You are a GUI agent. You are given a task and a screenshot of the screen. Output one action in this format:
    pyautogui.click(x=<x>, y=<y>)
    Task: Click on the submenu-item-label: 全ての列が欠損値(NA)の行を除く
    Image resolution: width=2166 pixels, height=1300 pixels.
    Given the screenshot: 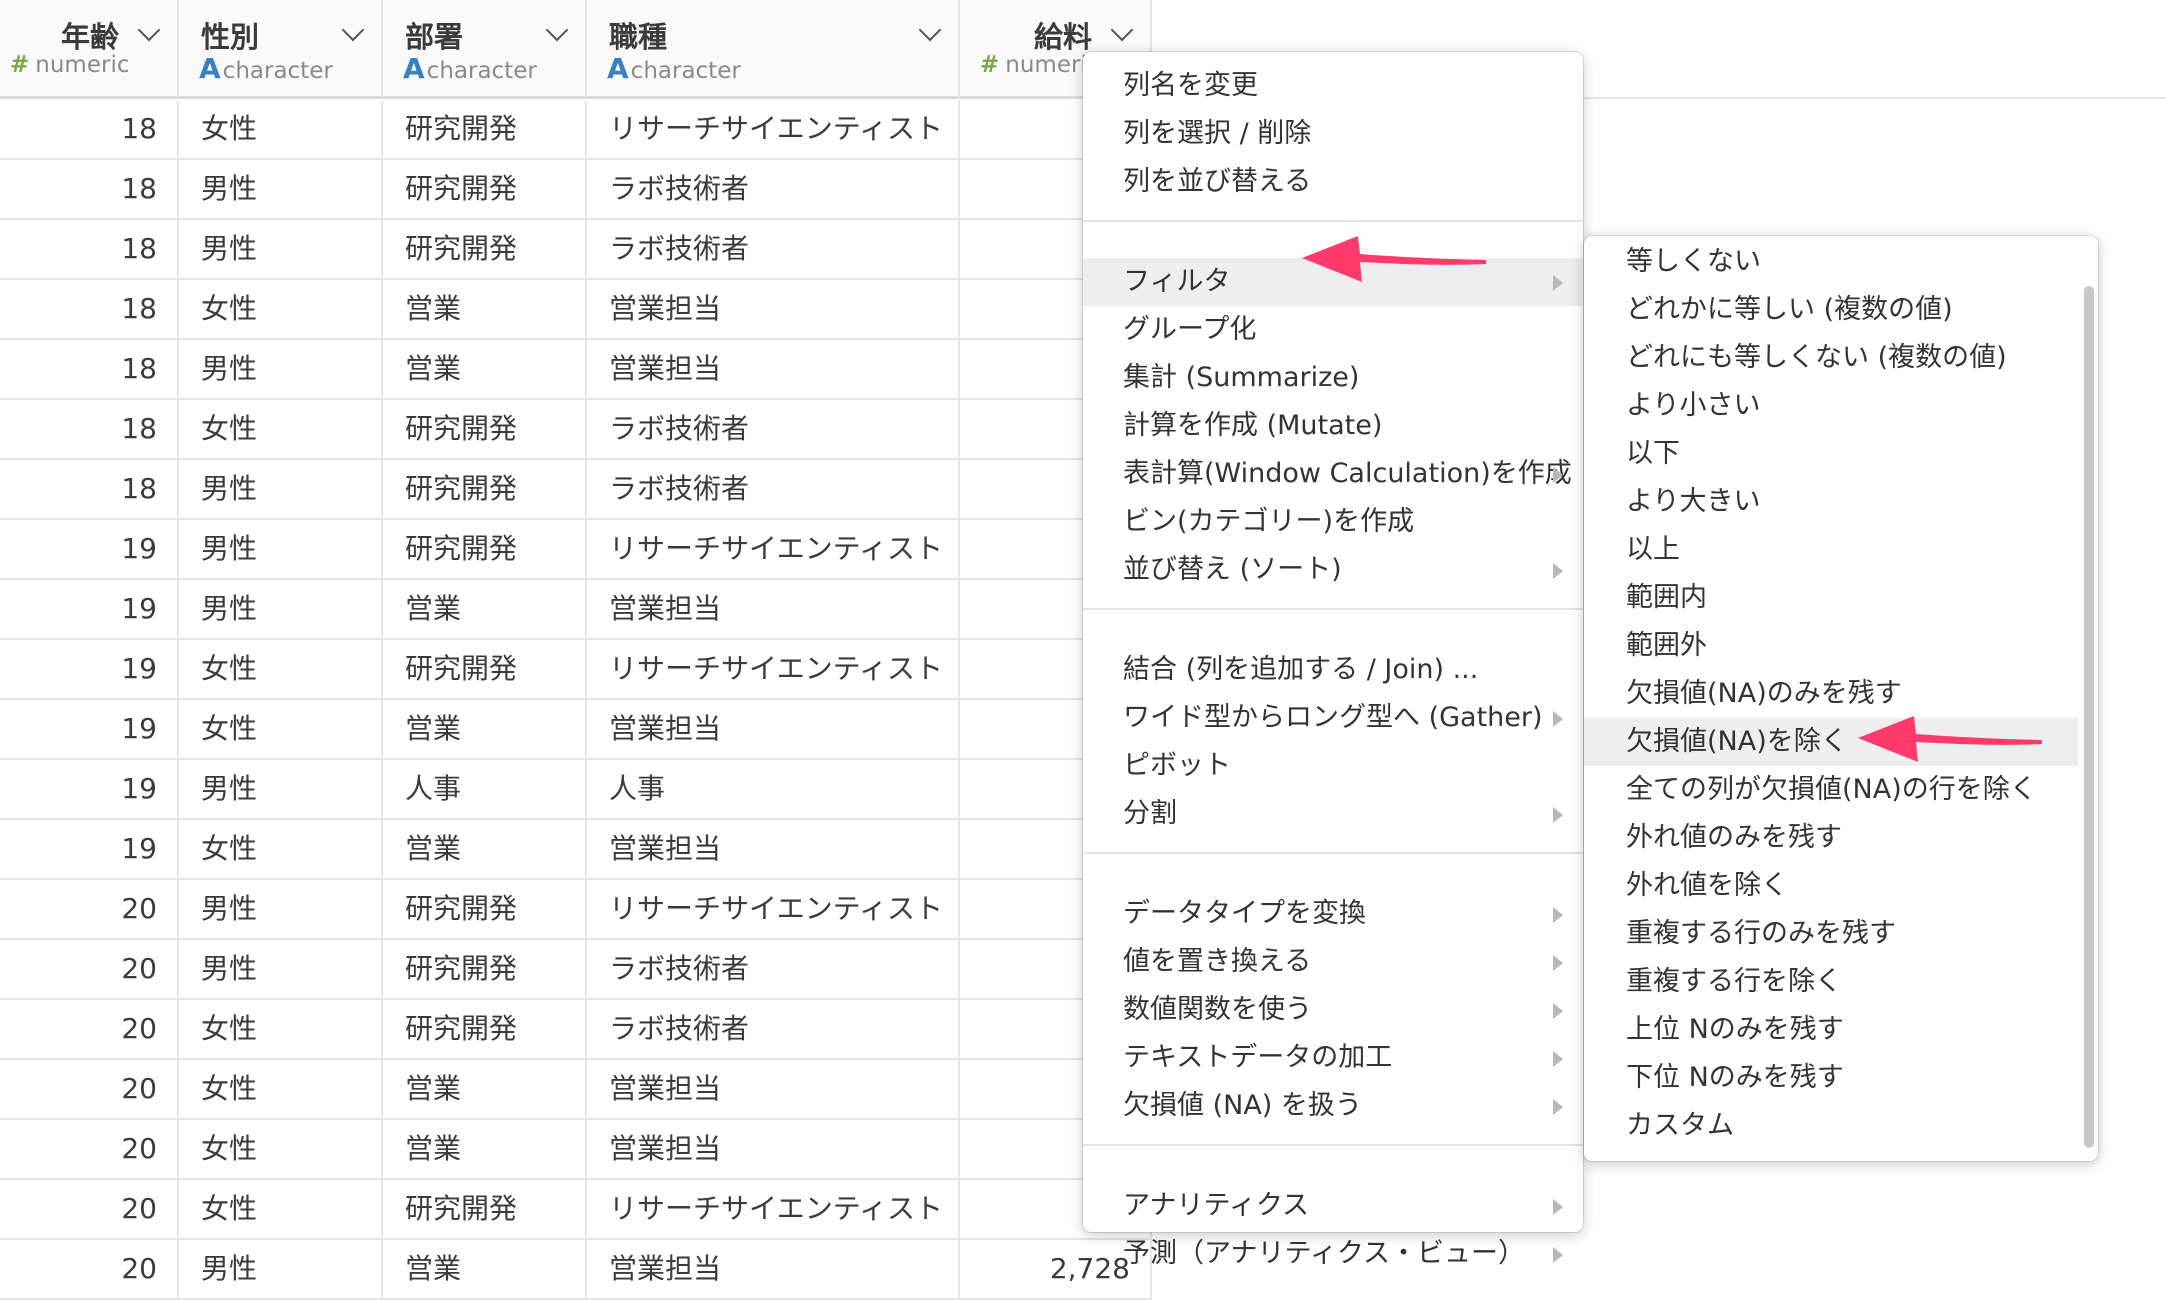 What is the action you would take?
    pyautogui.click(x=1831, y=789)
    